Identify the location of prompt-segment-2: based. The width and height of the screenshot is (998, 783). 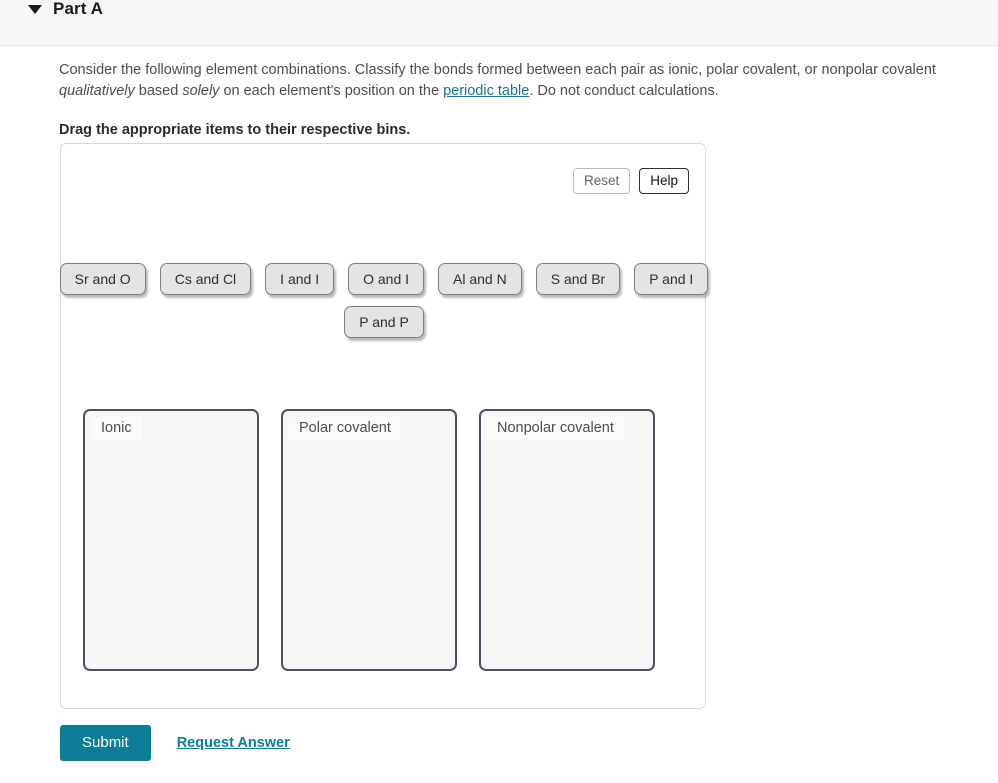
(158, 91).